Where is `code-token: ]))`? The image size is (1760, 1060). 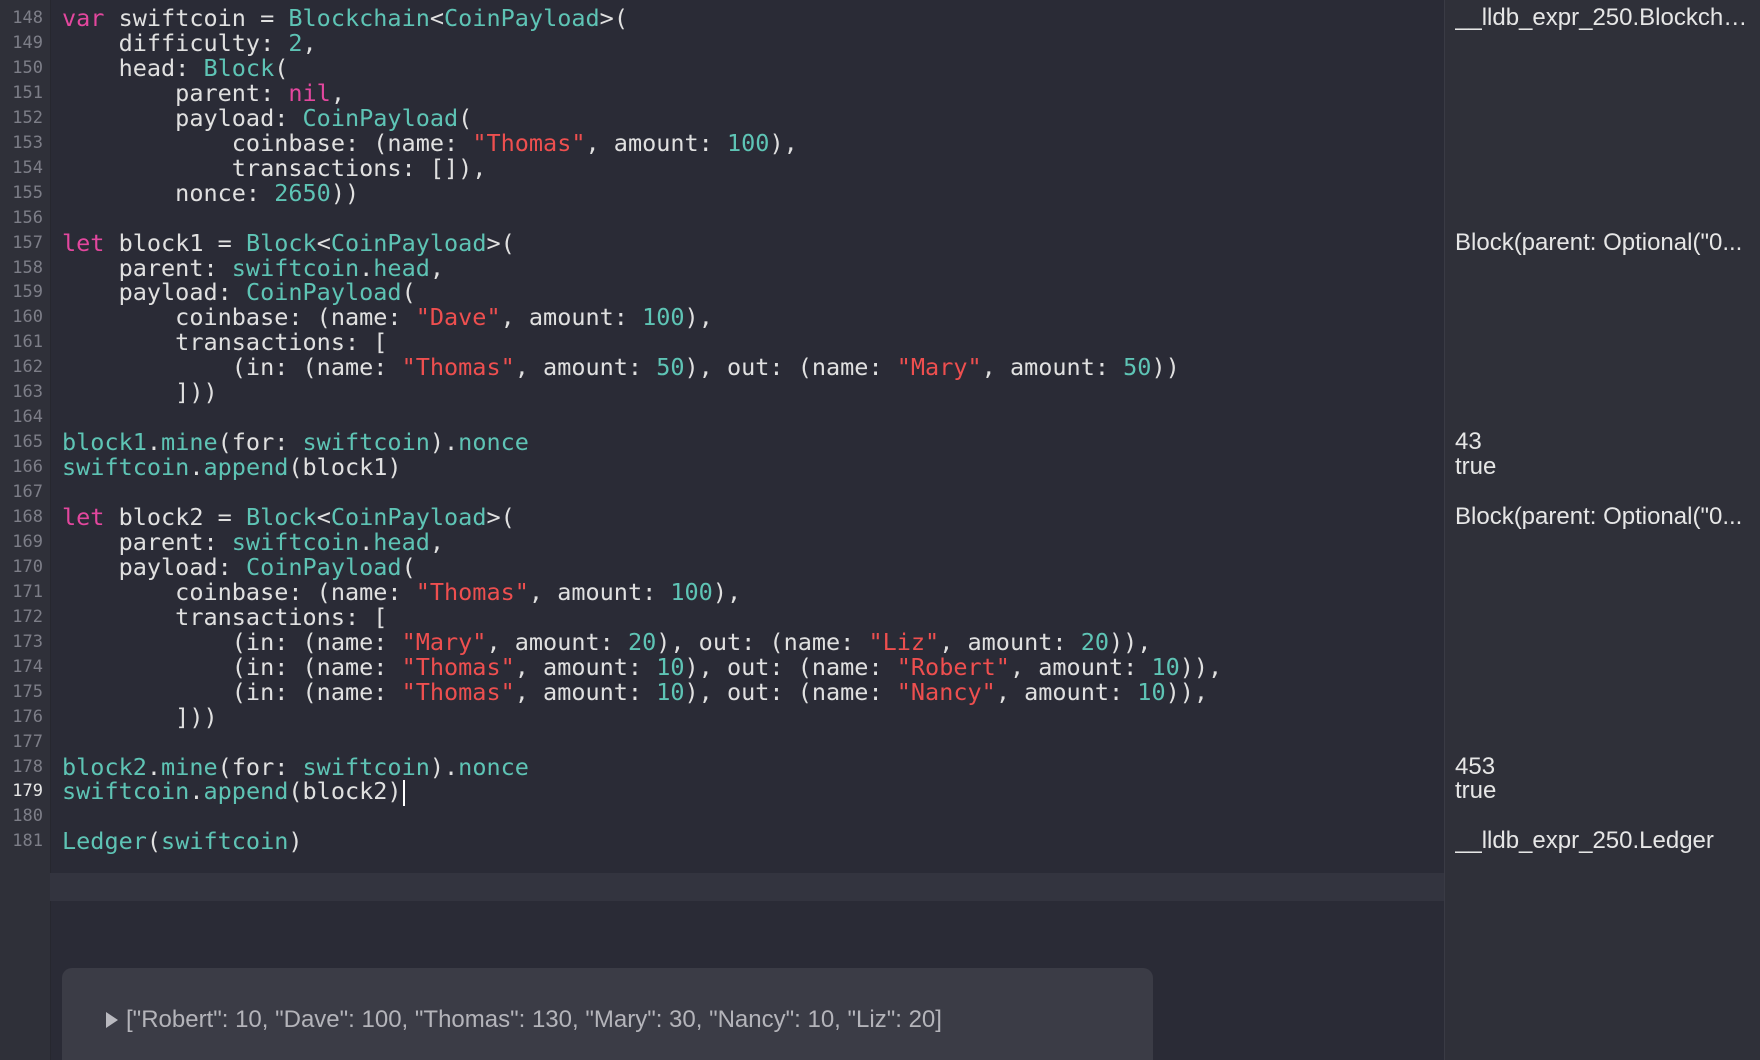
code-token: ])) is located at coordinates (140, 717).